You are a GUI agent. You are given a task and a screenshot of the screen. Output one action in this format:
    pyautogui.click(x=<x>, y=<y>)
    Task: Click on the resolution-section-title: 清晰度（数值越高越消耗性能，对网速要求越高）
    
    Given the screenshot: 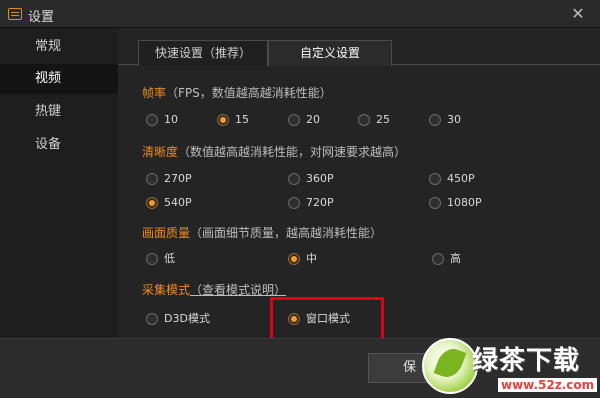 What is the action you would take?
    pyautogui.click(x=274, y=151)
    